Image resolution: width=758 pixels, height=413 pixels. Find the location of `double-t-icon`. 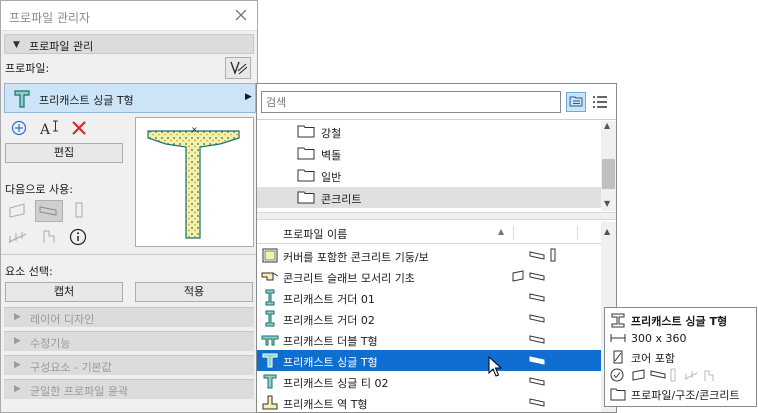

double-t-icon is located at coordinates (270, 340).